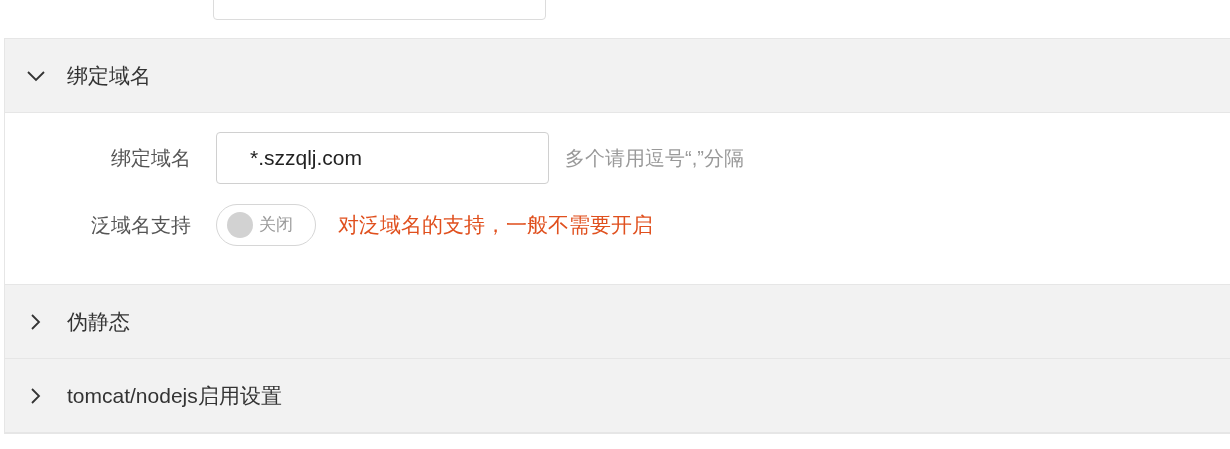 The height and width of the screenshot is (449, 1230). Describe the element at coordinates (151, 158) in the screenshot. I see `field-label: 绑定域名` at that location.